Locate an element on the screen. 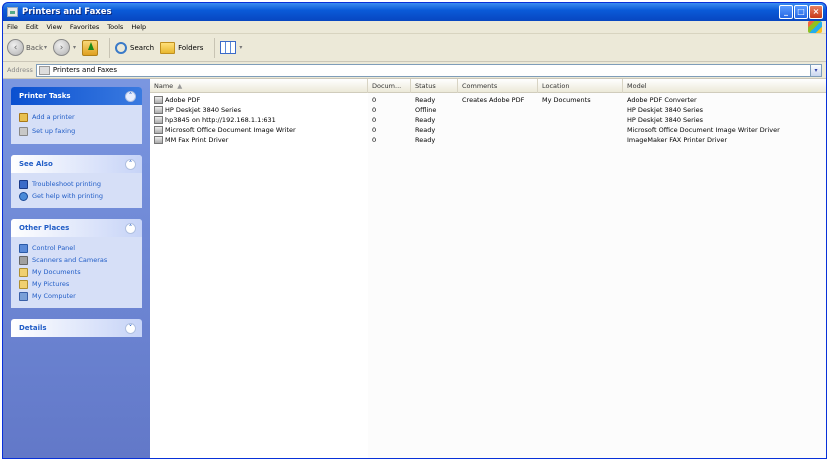 The height and width of the screenshot is (461, 829). get-help-printing-link: Get help with printing is located at coordinates (76, 196).